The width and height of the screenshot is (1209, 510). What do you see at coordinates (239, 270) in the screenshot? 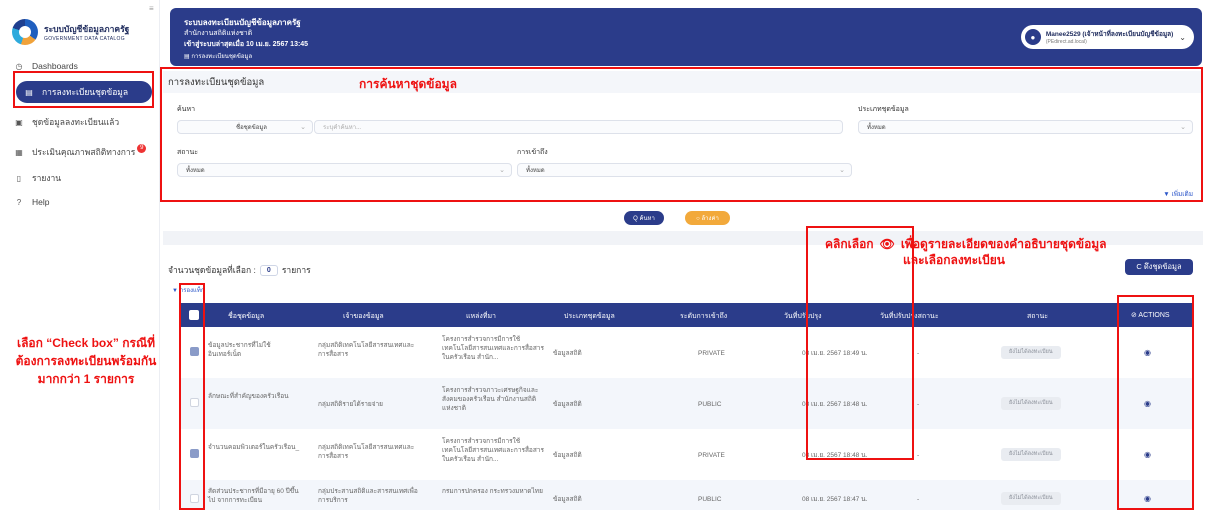
I see `selected-count: จำนวนชุดข้อมูลที่เลือก : 0 รายการ` at bounding box center [239, 270].